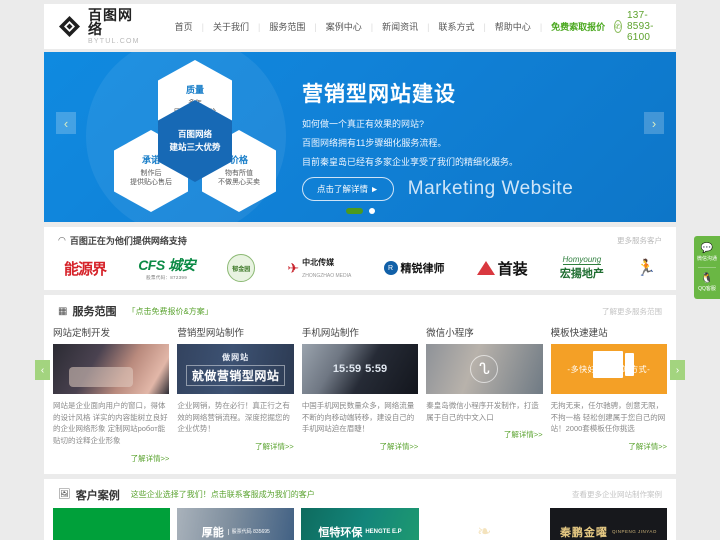 Image resolution: width=720 pixels, height=540 pixels. Describe the element at coordinates (582, 260) in the screenshot. I see `client-logo-en: Homyoung` at that location.